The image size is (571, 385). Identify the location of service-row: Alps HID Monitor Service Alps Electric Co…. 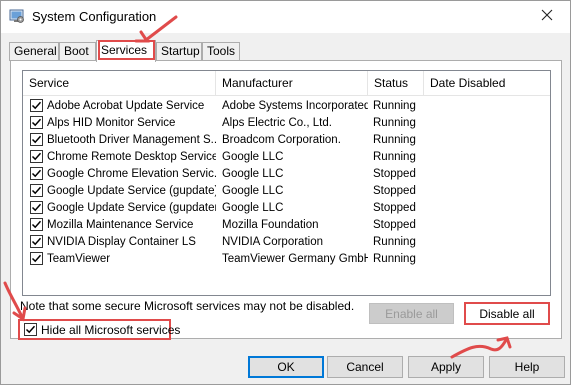
(286, 122).